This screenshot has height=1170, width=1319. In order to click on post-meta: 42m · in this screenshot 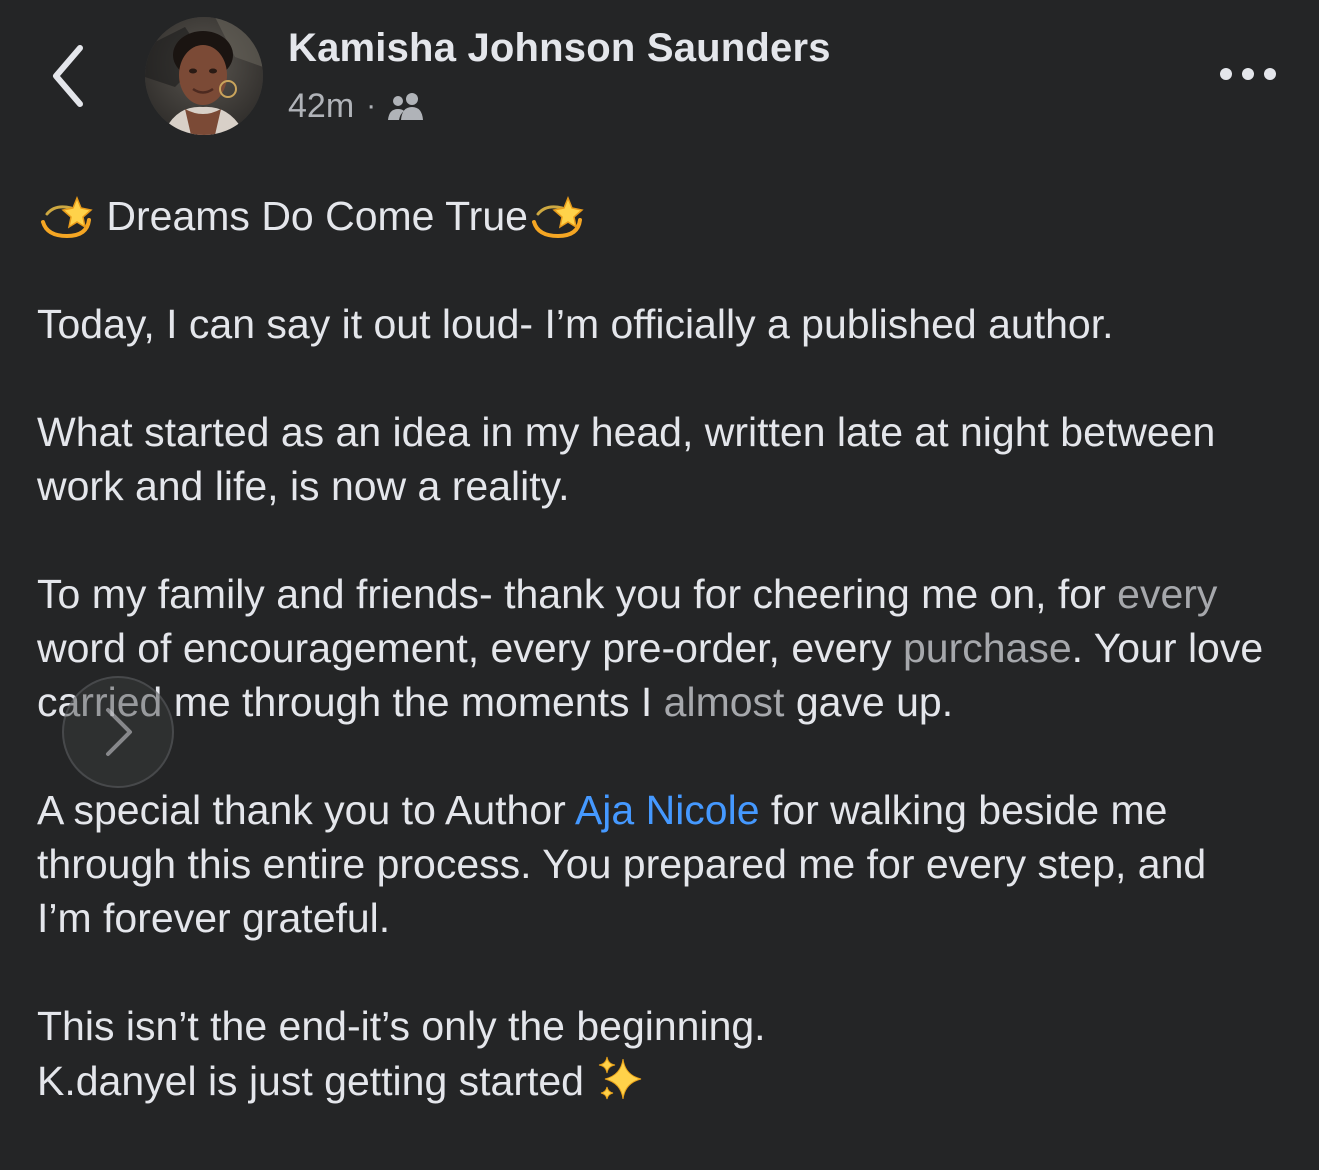, I will do `click(357, 106)`.